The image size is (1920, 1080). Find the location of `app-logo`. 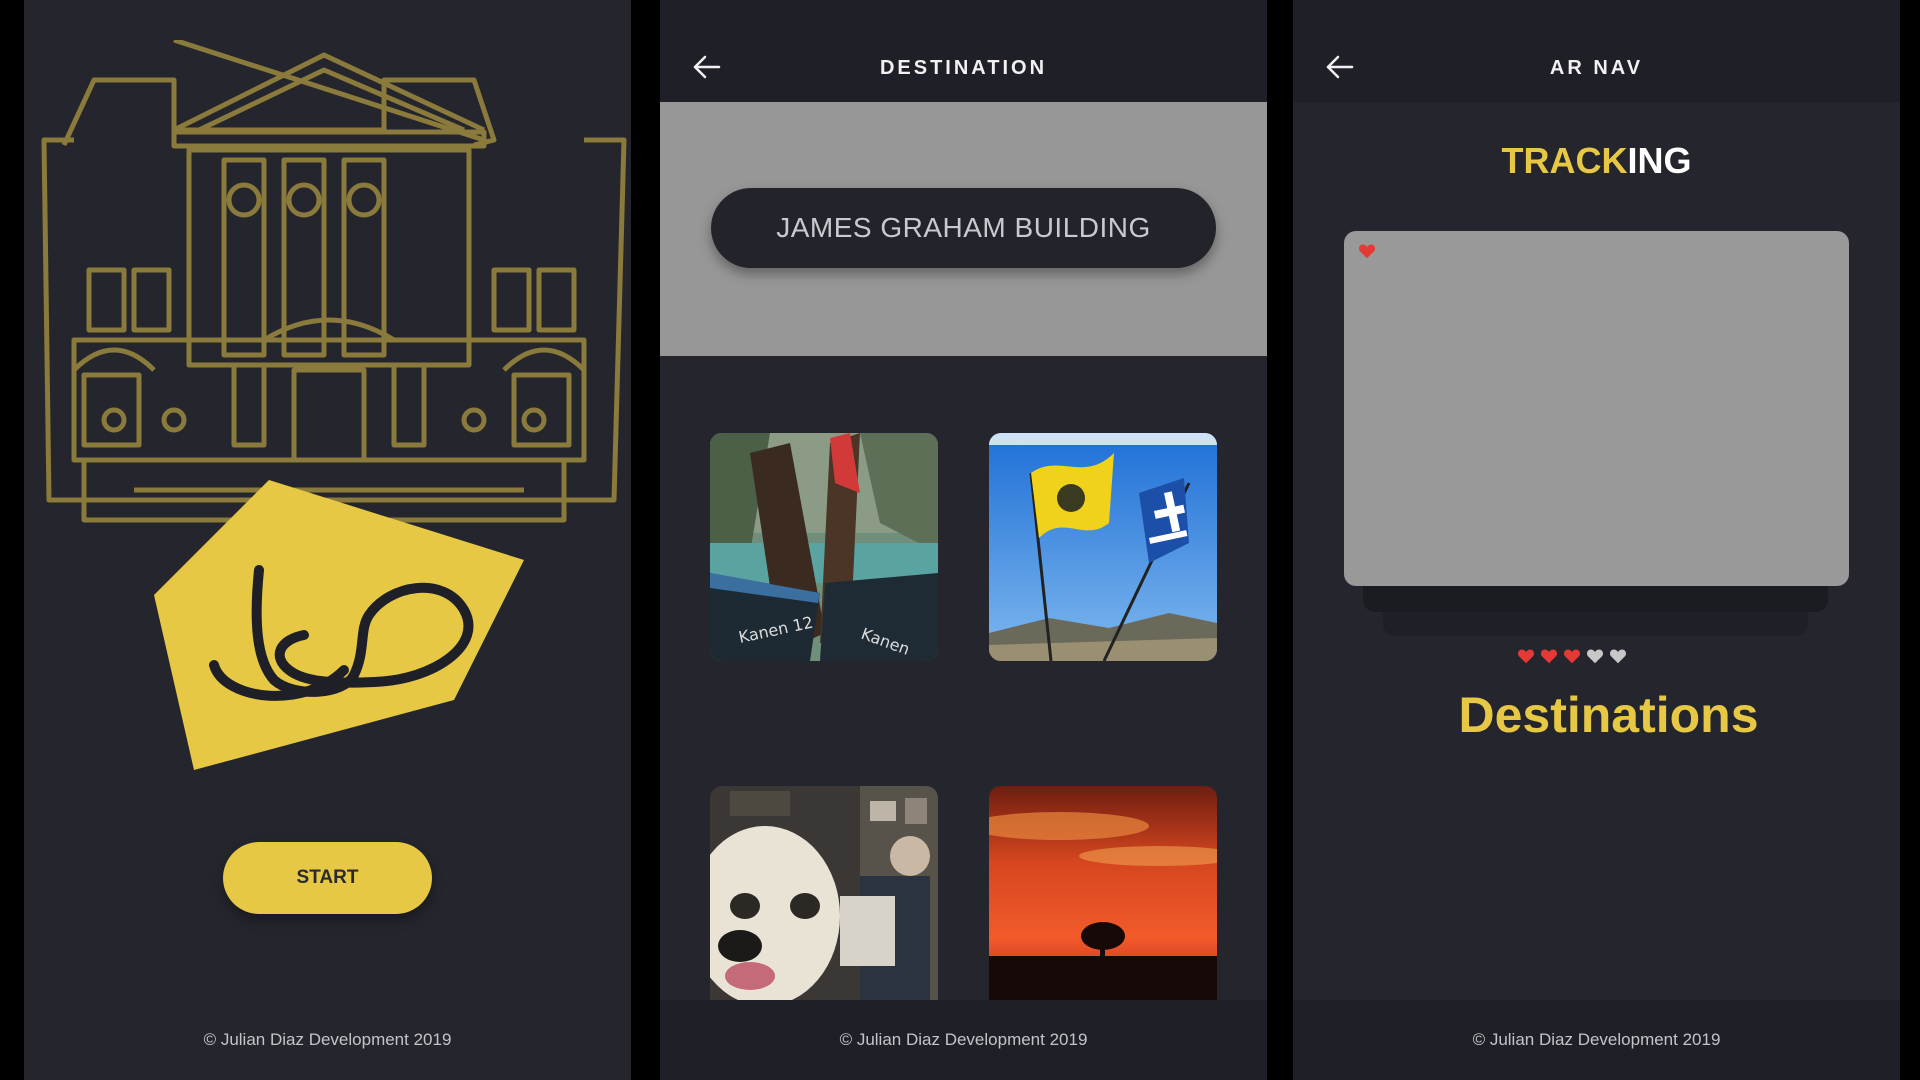

app-logo is located at coordinates (339, 625).